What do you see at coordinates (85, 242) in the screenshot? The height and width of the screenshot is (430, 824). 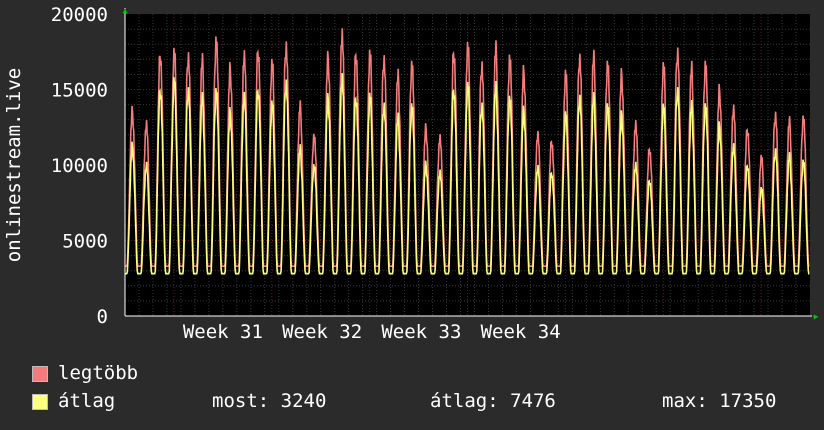 I see `y-tick-label: 5000` at bounding box center [85, 242].